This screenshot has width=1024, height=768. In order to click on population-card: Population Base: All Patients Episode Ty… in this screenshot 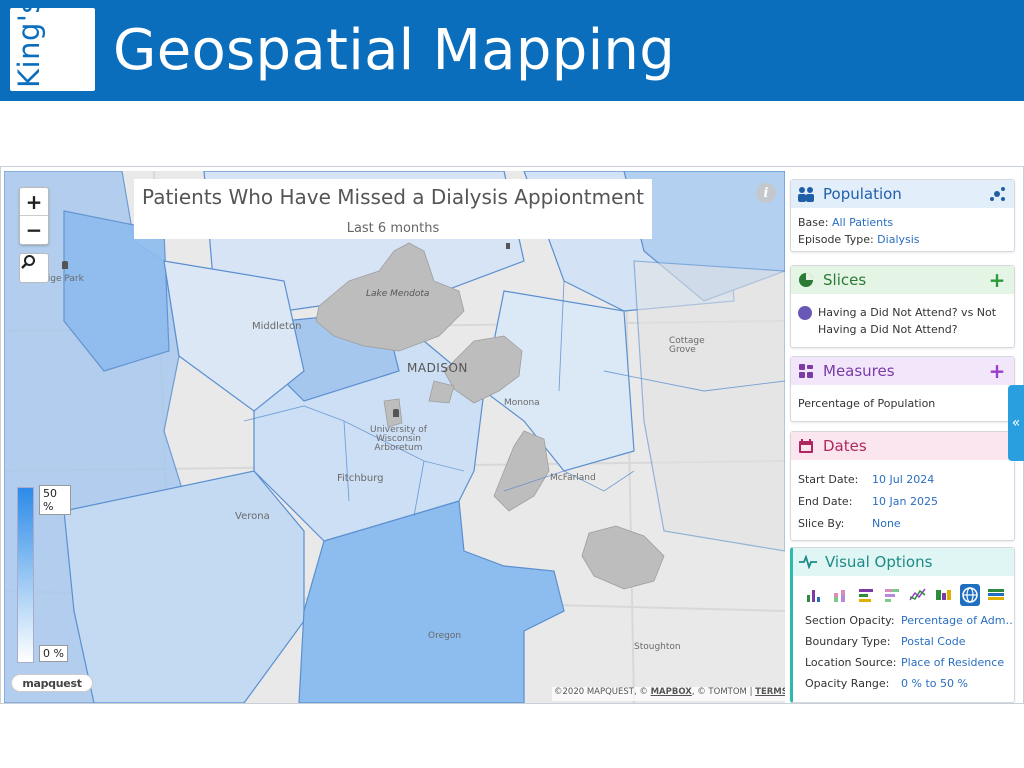, I will do `click(902, 215)`.